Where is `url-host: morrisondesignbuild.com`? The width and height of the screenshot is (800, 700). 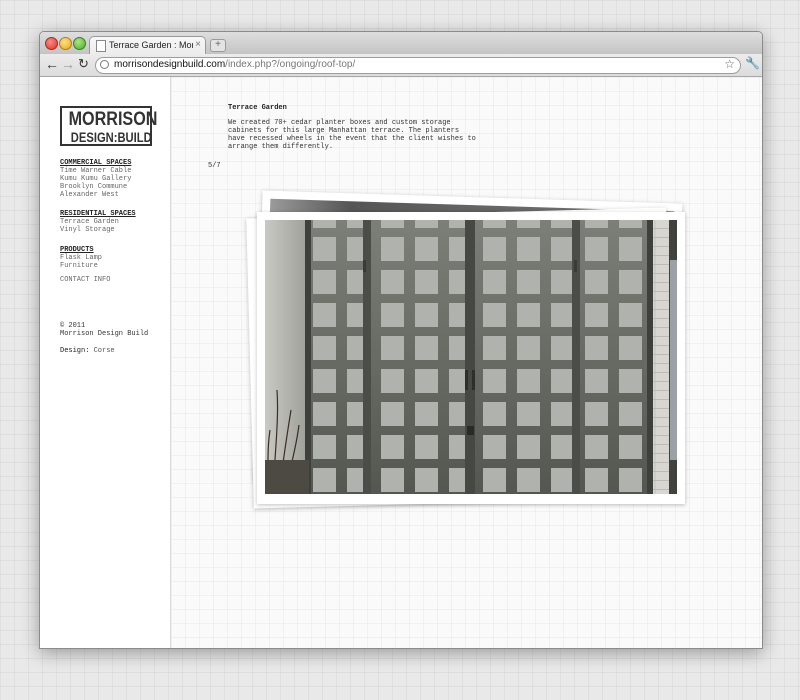 url-host: morrisondesignbuild.com is located at coordinates (170, 64).